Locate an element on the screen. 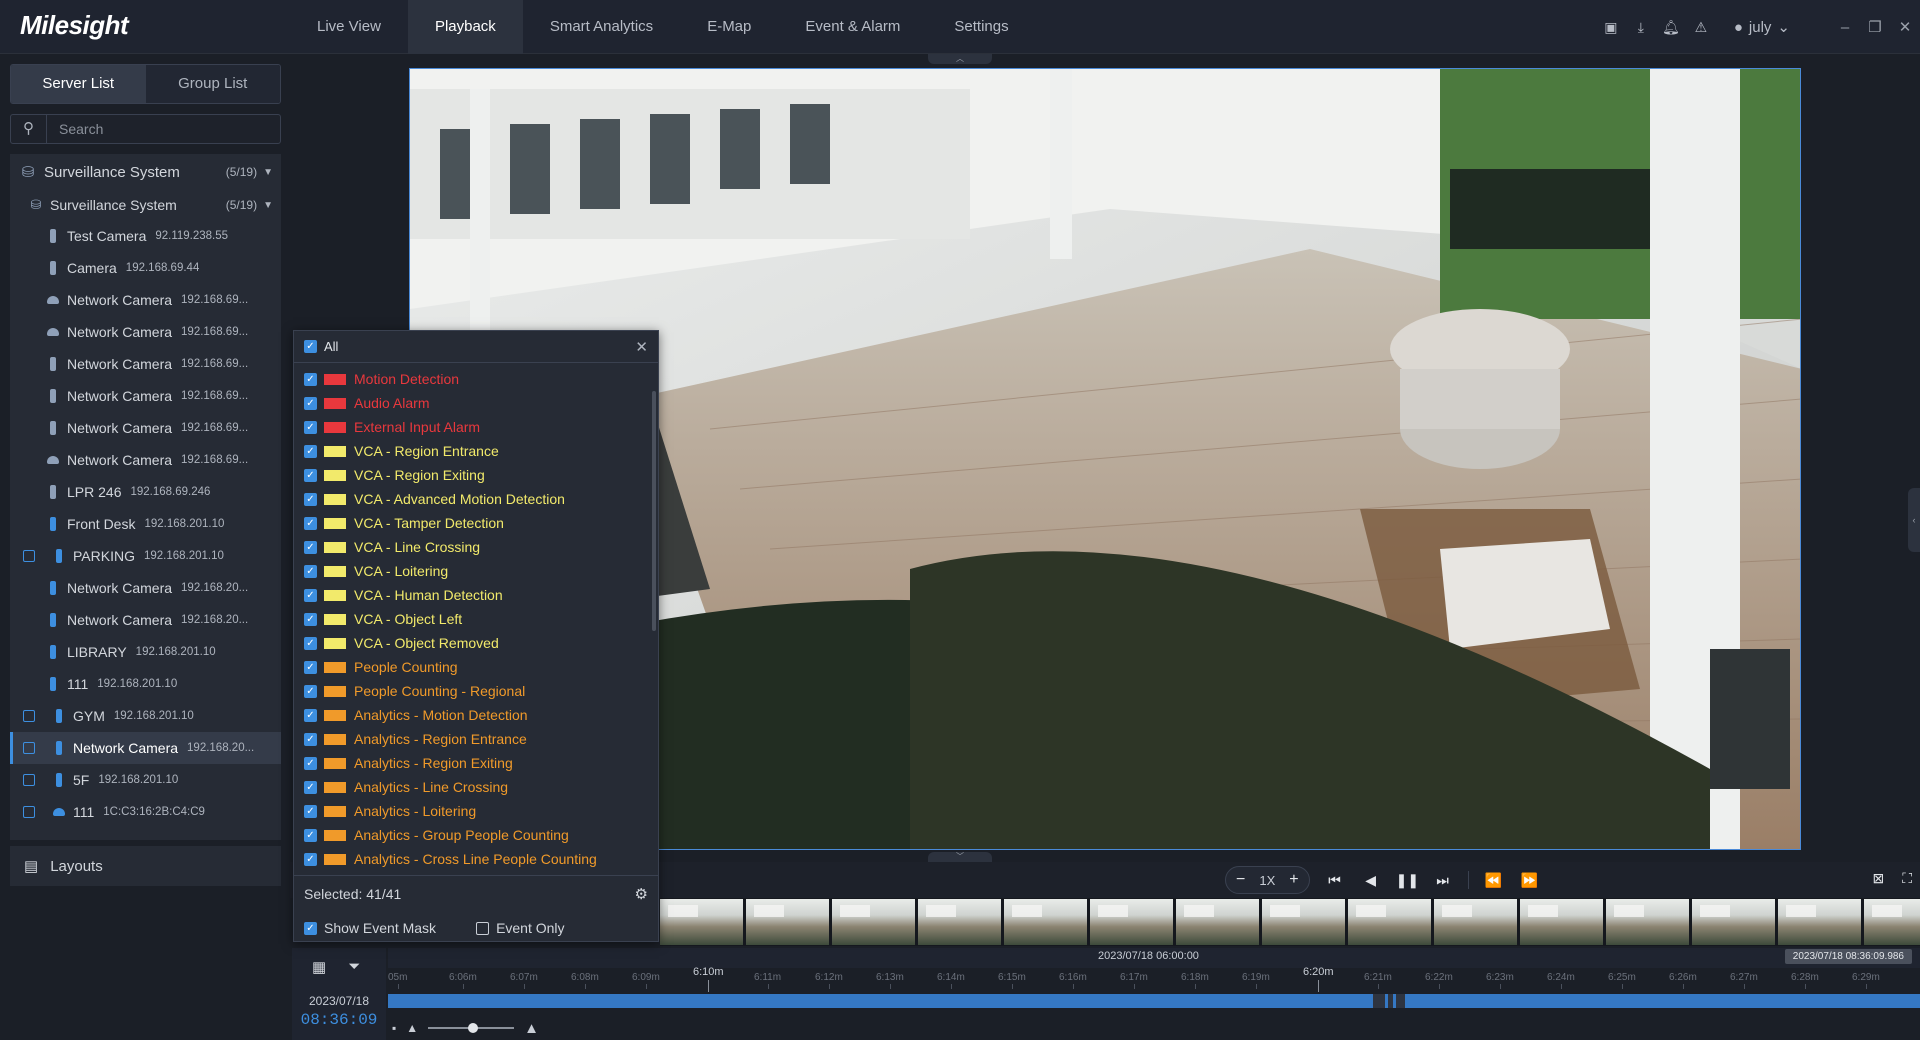 The height and width of the screenshot is (1040, 1920). collapse-bottom-handle: ﹀ is located at coordinates (960, 857).